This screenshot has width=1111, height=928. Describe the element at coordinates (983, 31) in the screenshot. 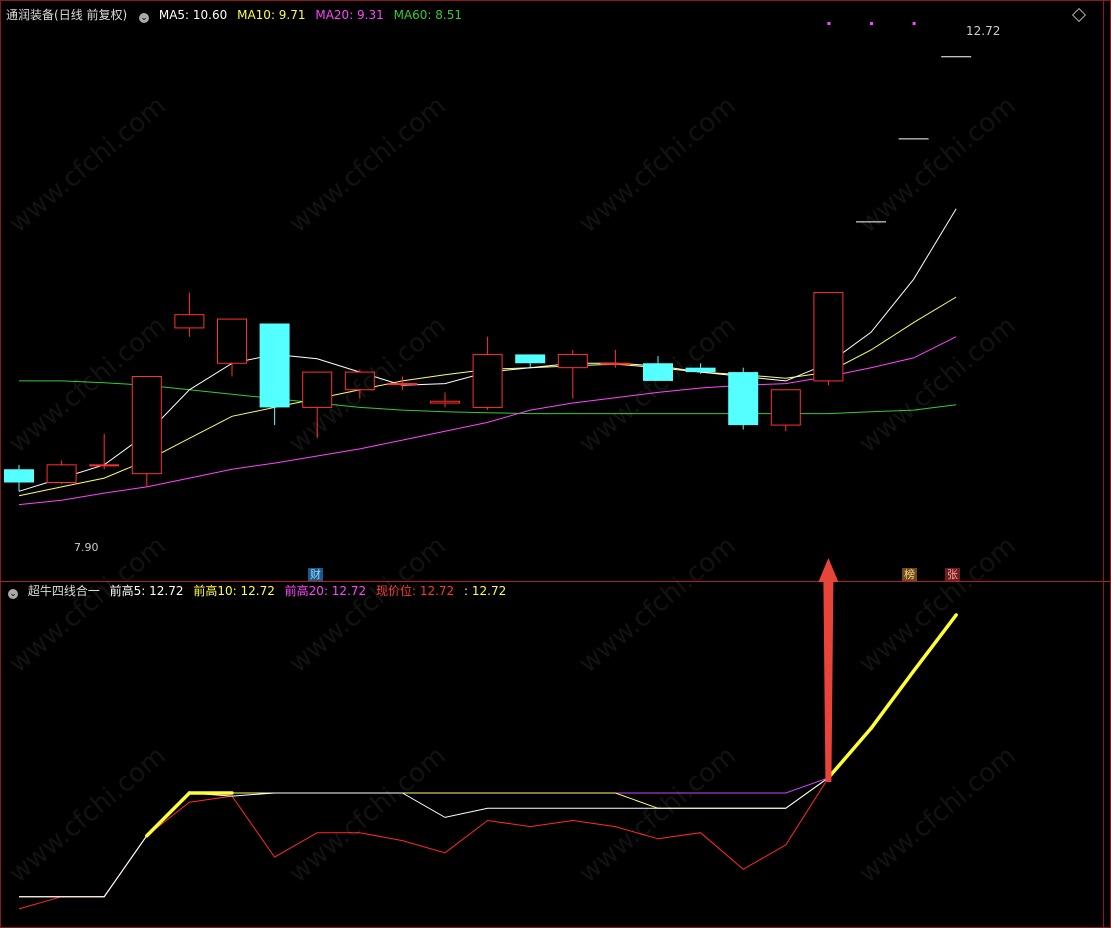

I see `high-price-marker: 12.72` at that location.